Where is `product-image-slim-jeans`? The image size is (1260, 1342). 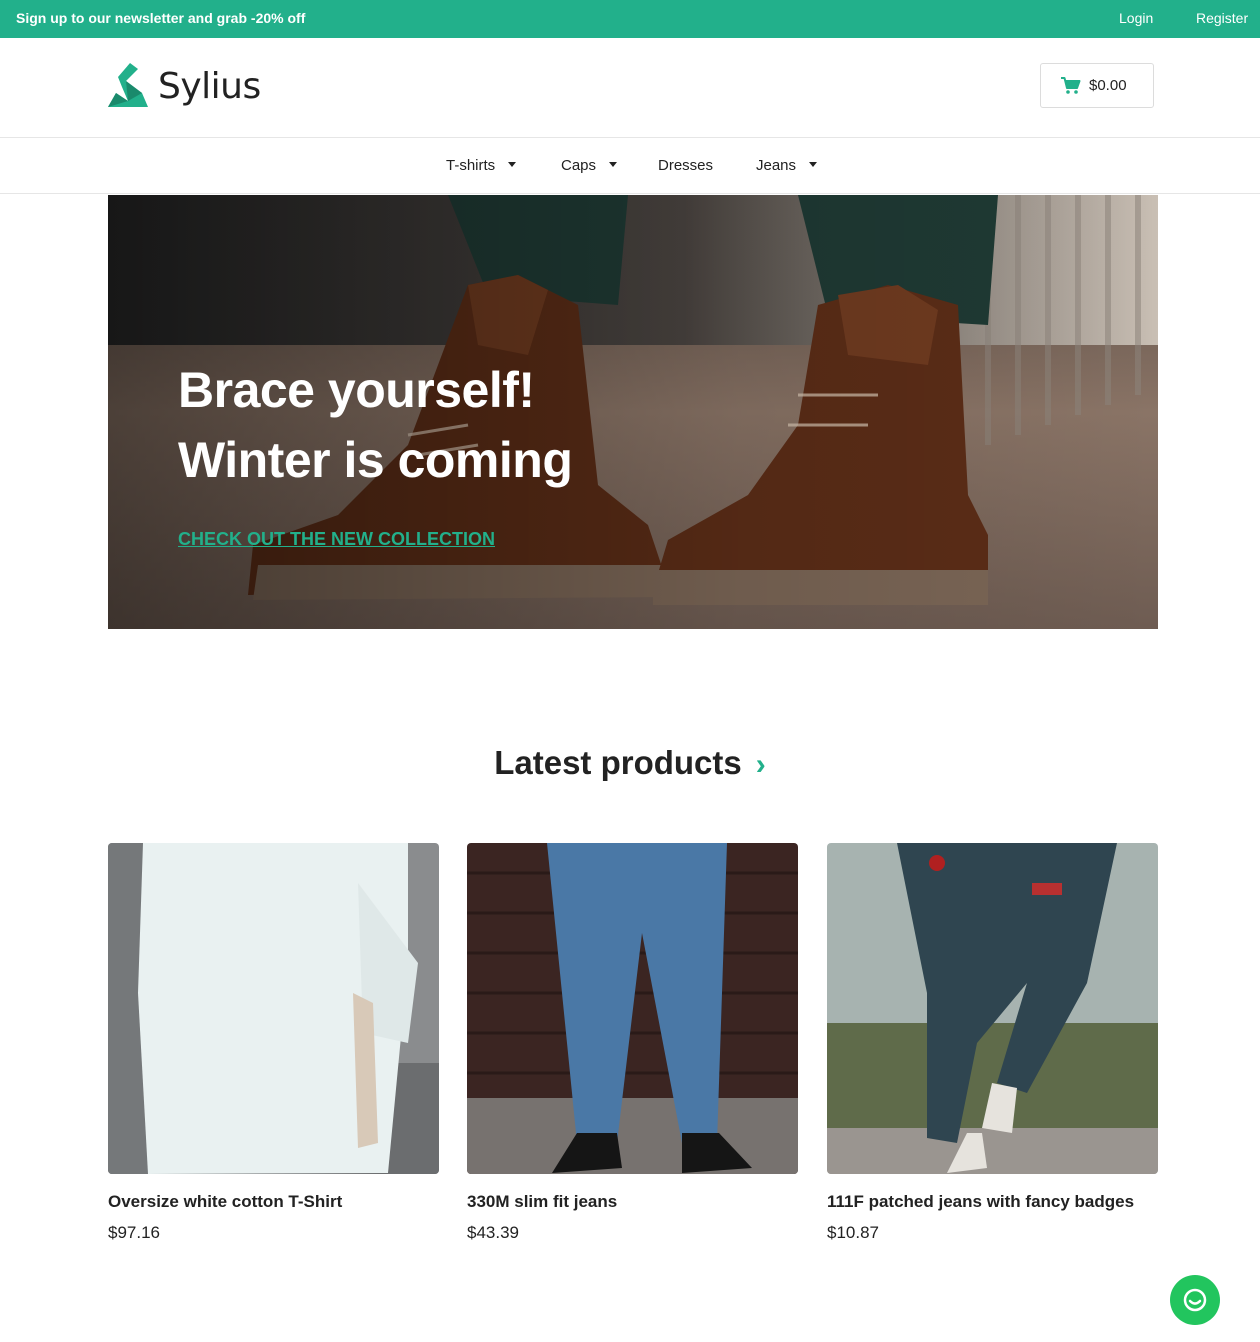 product-image-slim-jeans is located at coordinates (632, 1008).